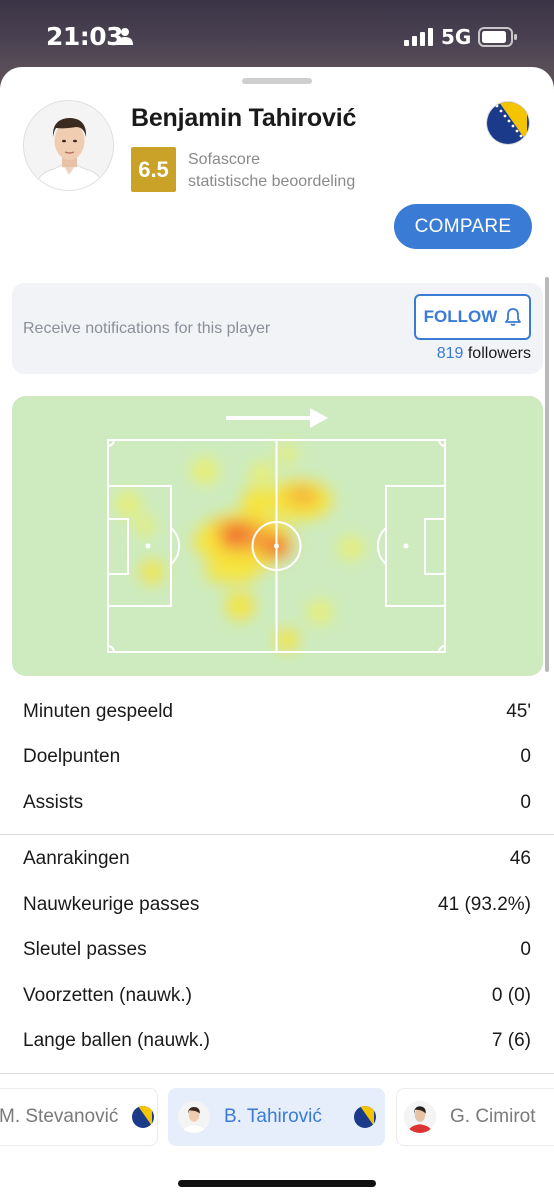  I want to click on sheet-grabber, so click(277, 81).